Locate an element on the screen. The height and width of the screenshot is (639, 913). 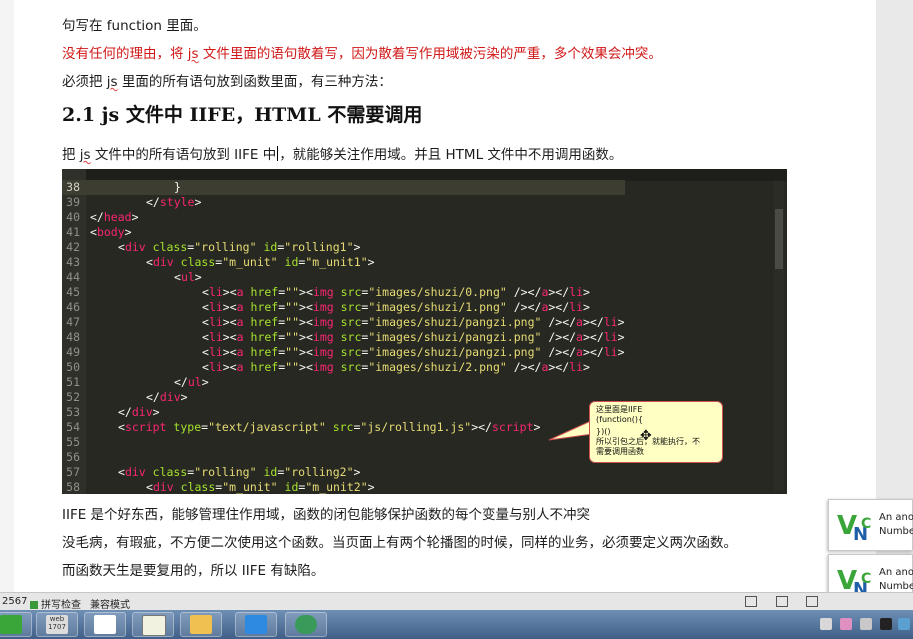
callout-line: 这里面是IIFE is located at coordinates (619, 409).